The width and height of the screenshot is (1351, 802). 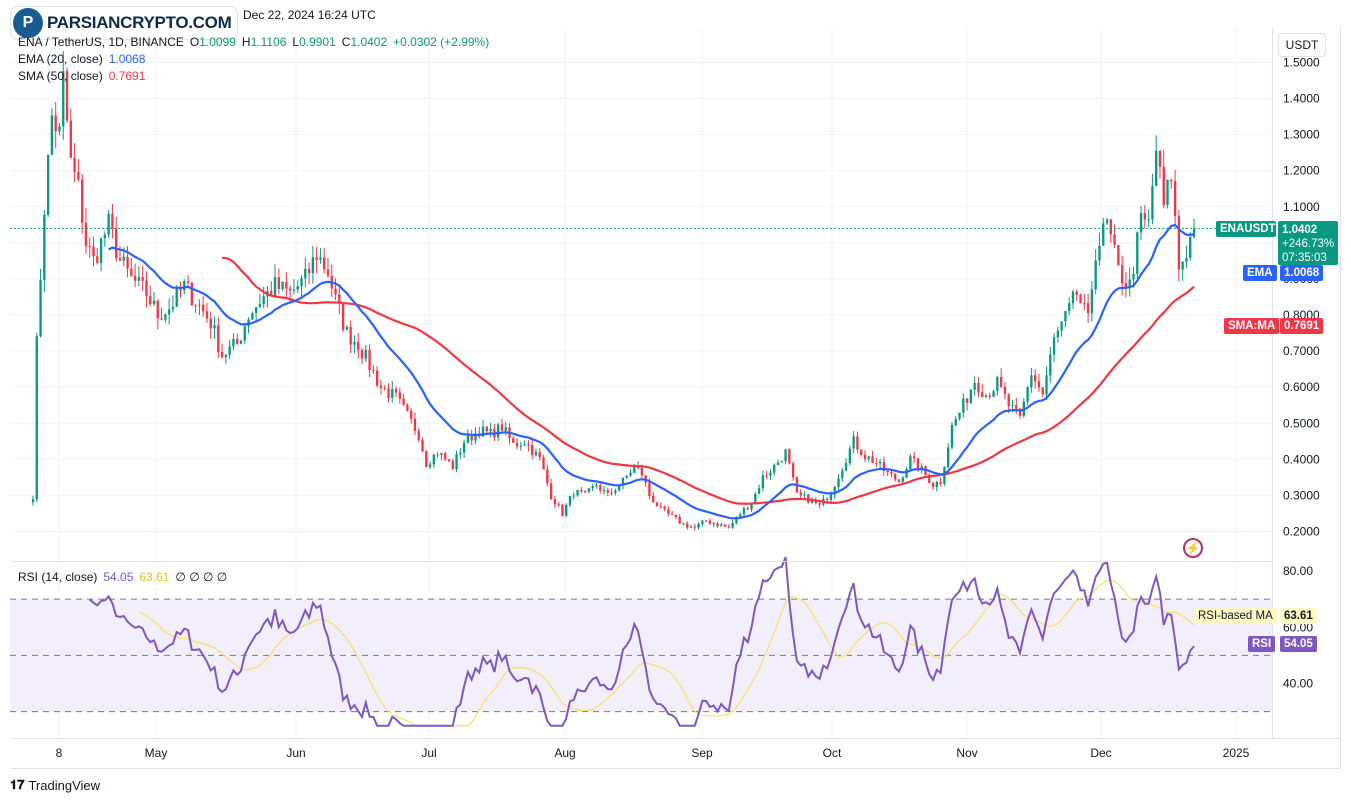 I want to click on tradingview-footer: 𝟏𝟕 TradingView, so click(x=55, y=785).